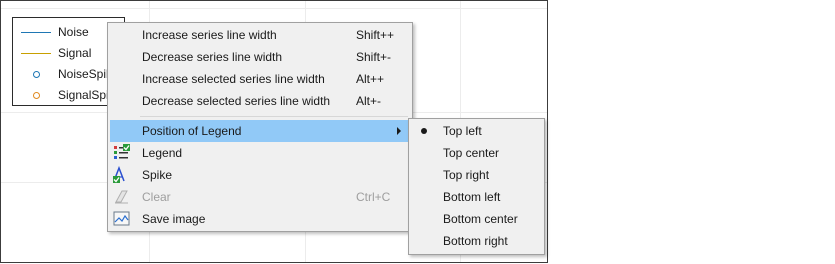 The width and height of the screenshot is (835, 264). What do you see at coordinates (121, 218) in the screenshot?
I see `save-image-icon` at bounding box center [121, 218].